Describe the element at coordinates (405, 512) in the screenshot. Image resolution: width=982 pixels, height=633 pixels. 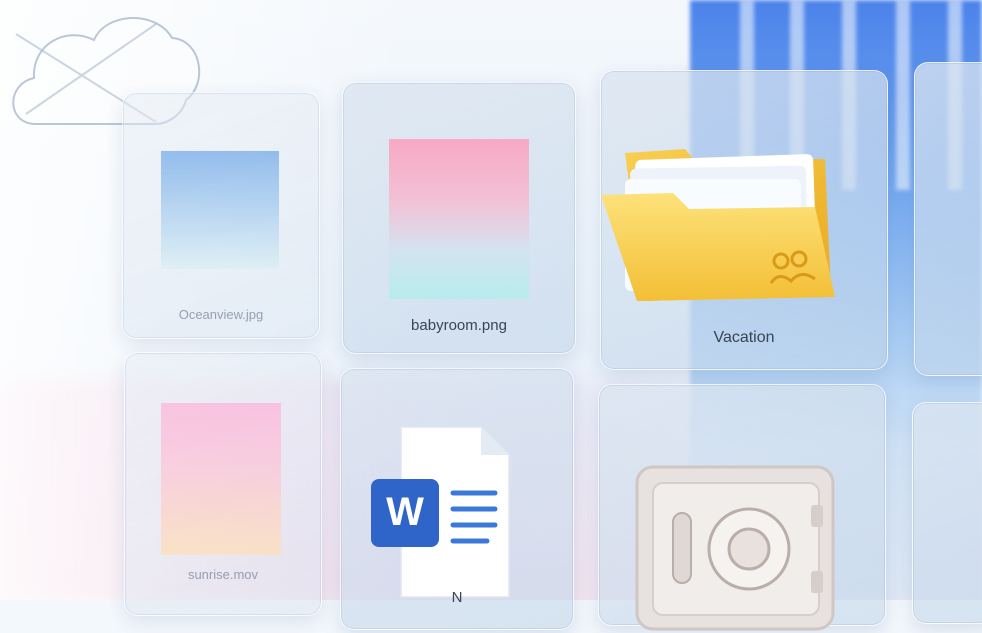
I see `word-letter: W` at that location.